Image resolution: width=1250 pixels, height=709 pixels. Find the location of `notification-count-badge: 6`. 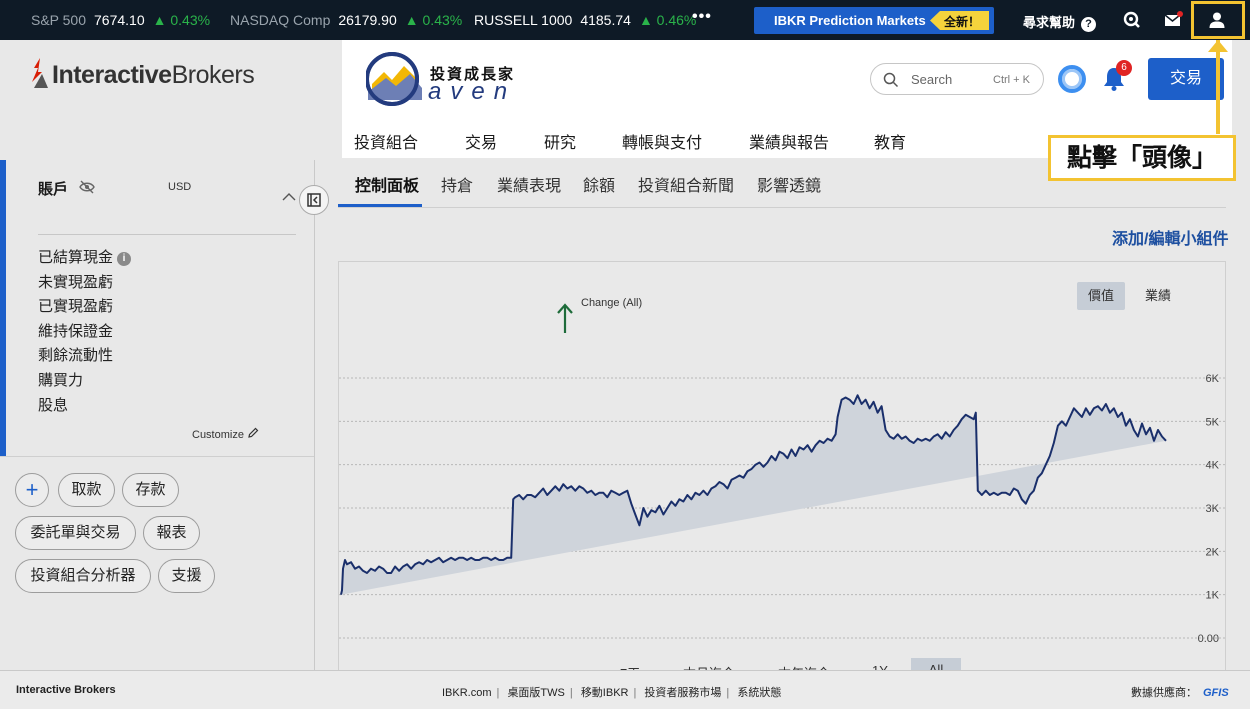

notification-count-badge: 6 is located at coordinates (1124, 68).